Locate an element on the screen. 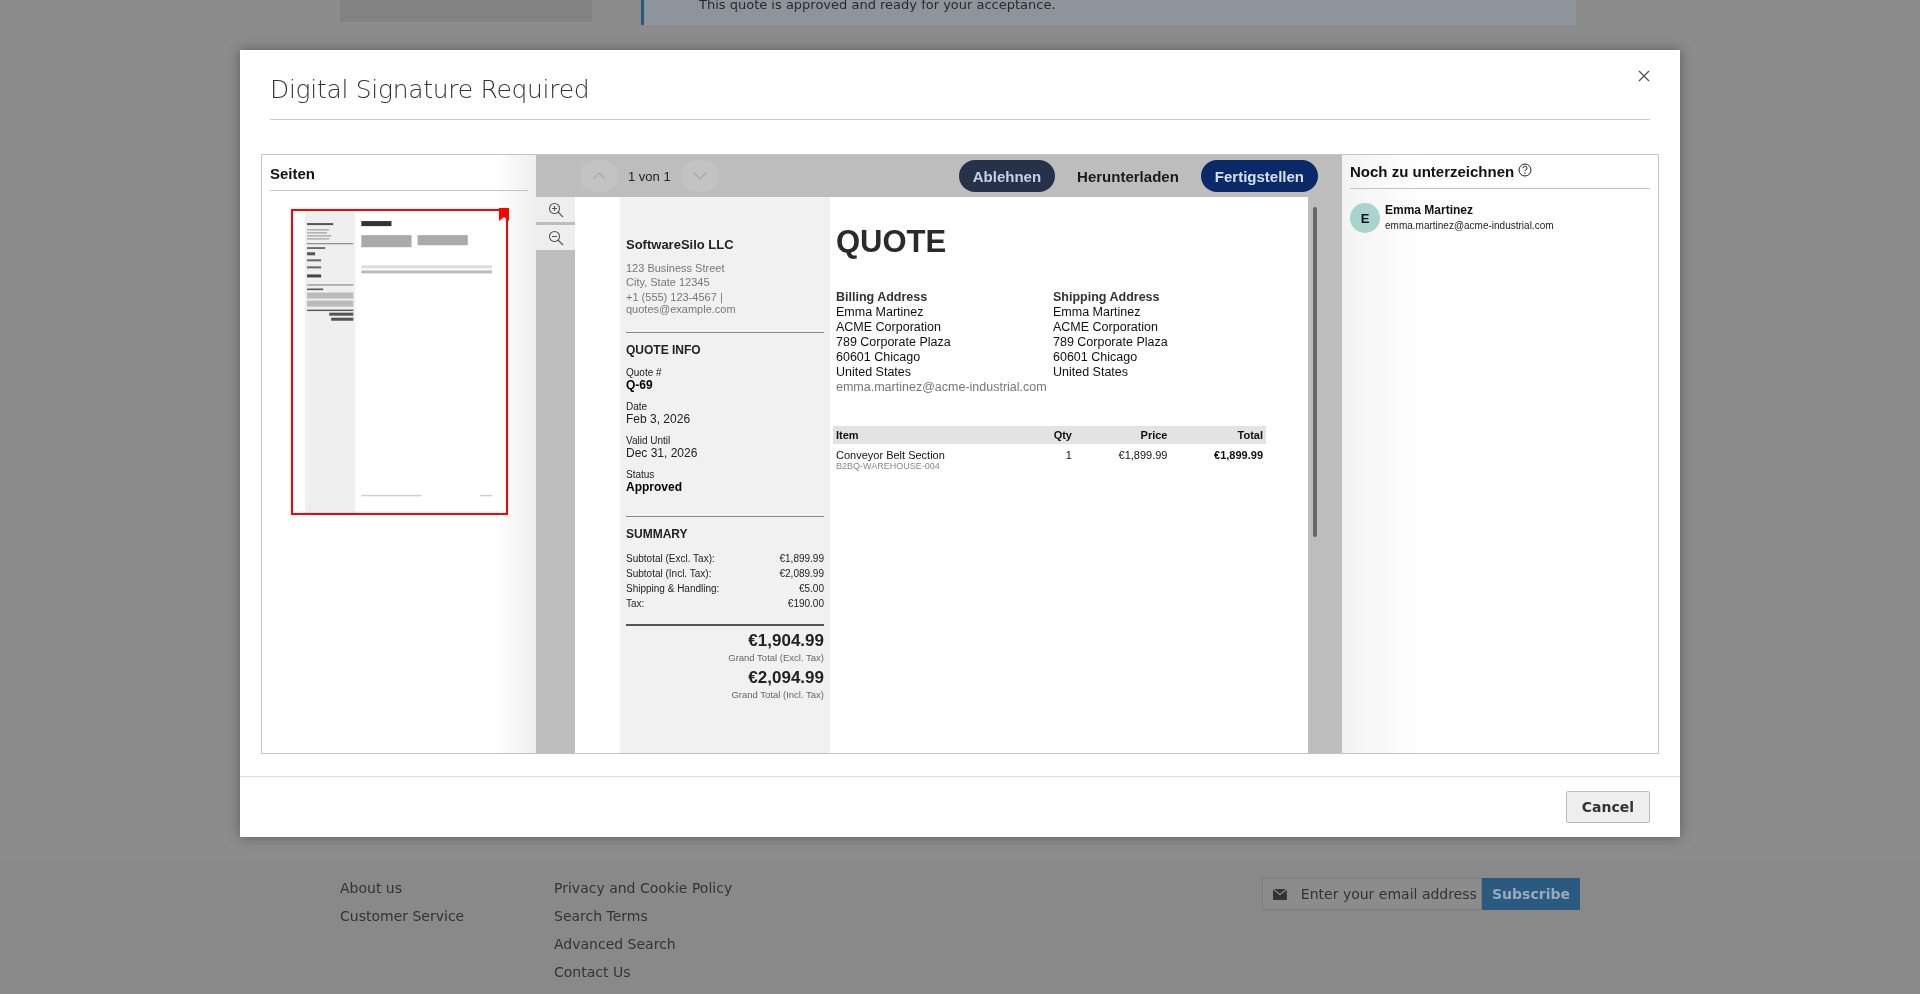 The height and width of the screenshot is (994, 1920). chevron-down-icon is located at coordinates (699, 176).